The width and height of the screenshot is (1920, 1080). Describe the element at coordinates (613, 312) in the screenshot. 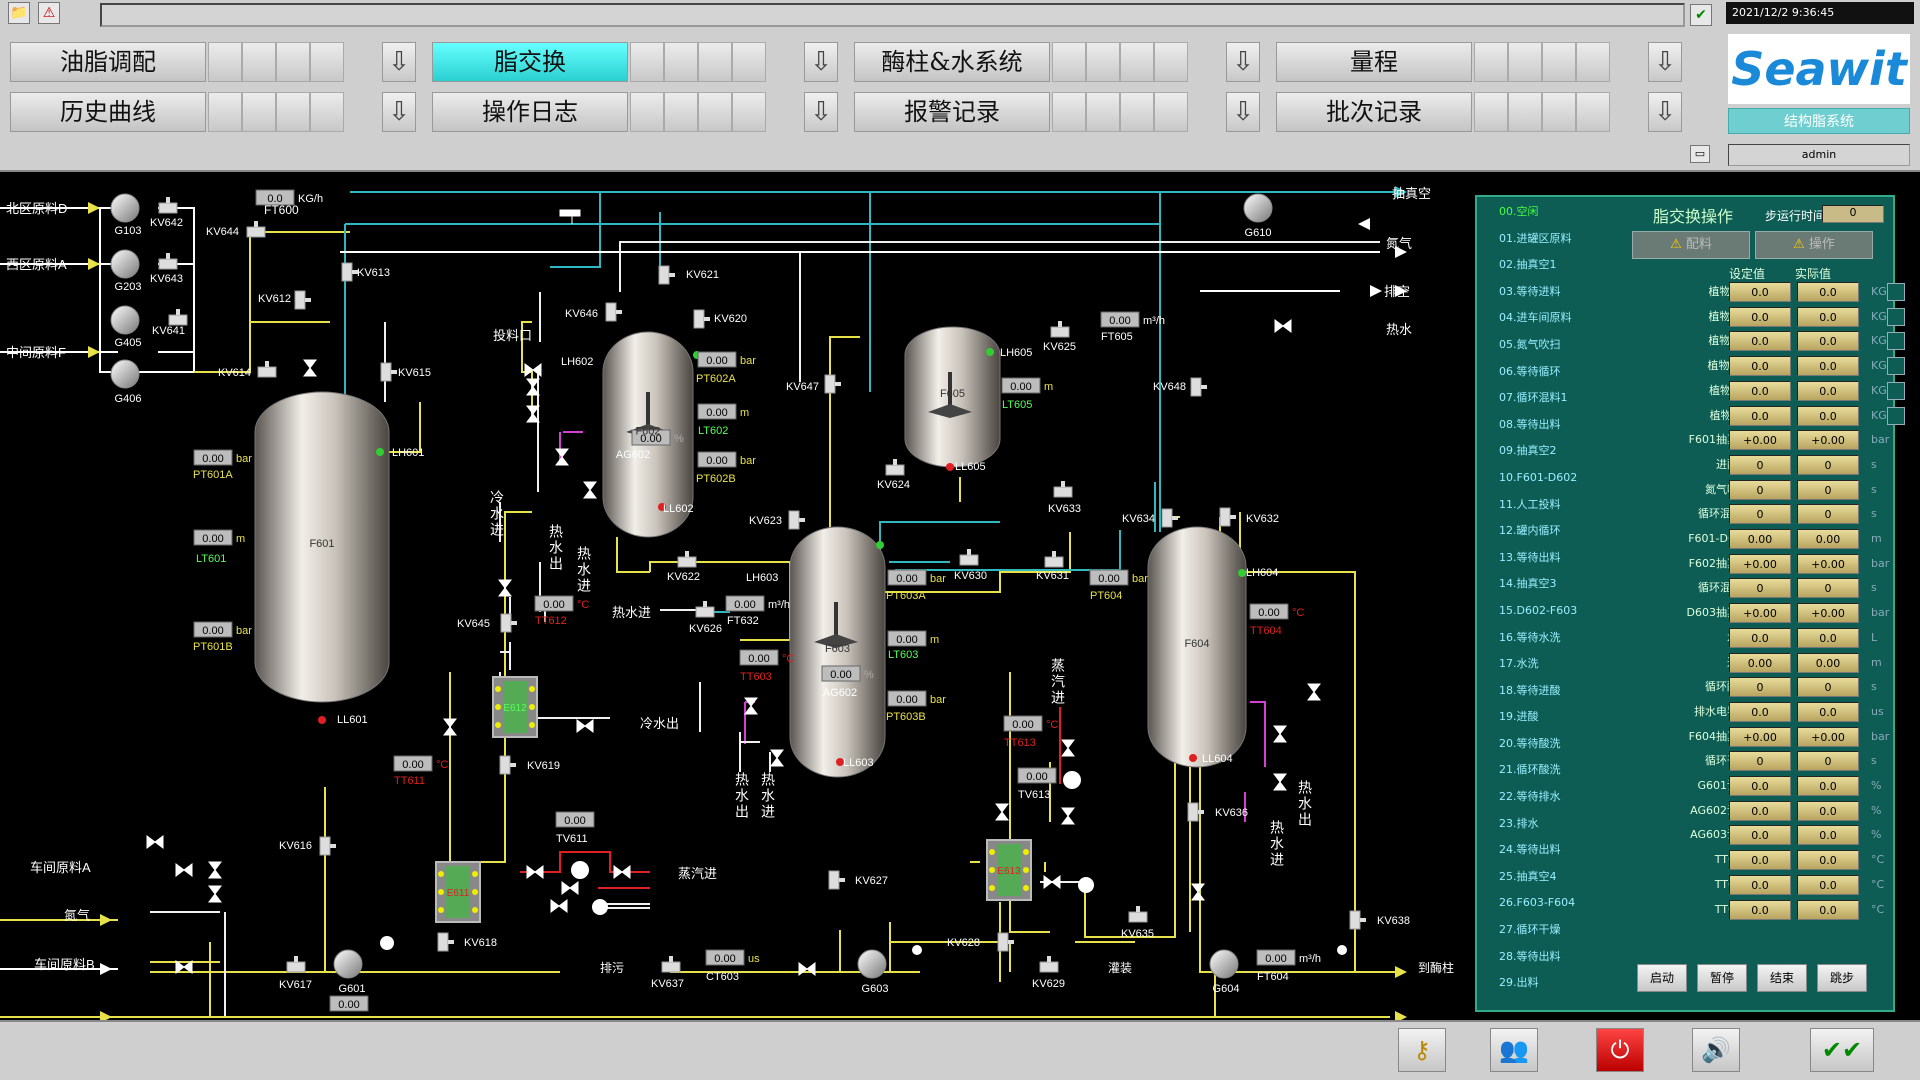

I see `kv-valve-kv646` at that location.